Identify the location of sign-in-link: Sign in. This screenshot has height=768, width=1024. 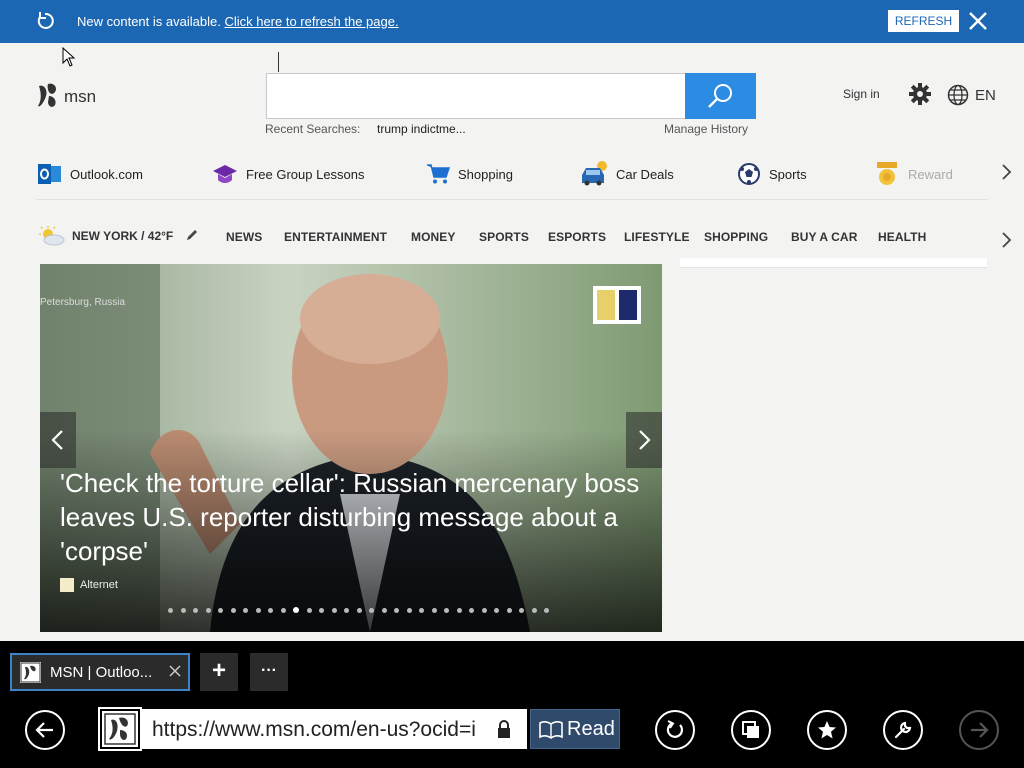
(861, 94).